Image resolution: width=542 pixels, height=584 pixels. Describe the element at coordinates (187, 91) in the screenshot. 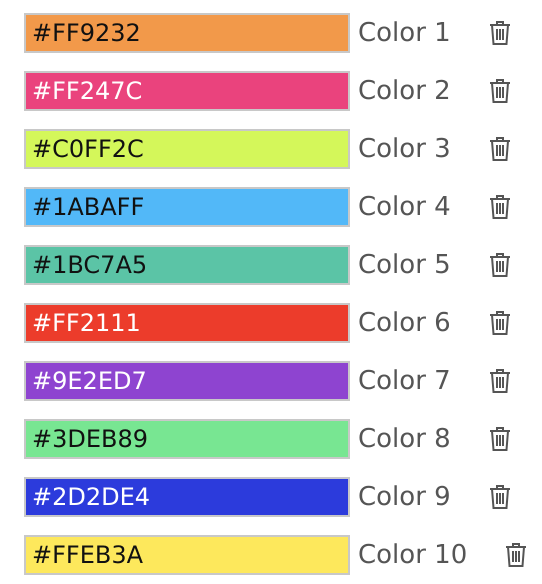

I see `color-input-field: #FF247C` at that location.